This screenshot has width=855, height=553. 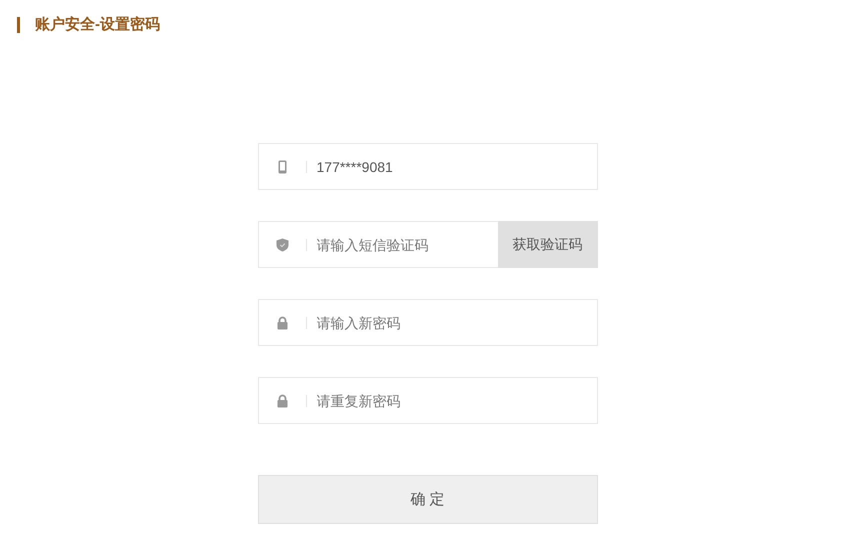 I want to click on text-input: 177****9081, so click(x=456, y=166).